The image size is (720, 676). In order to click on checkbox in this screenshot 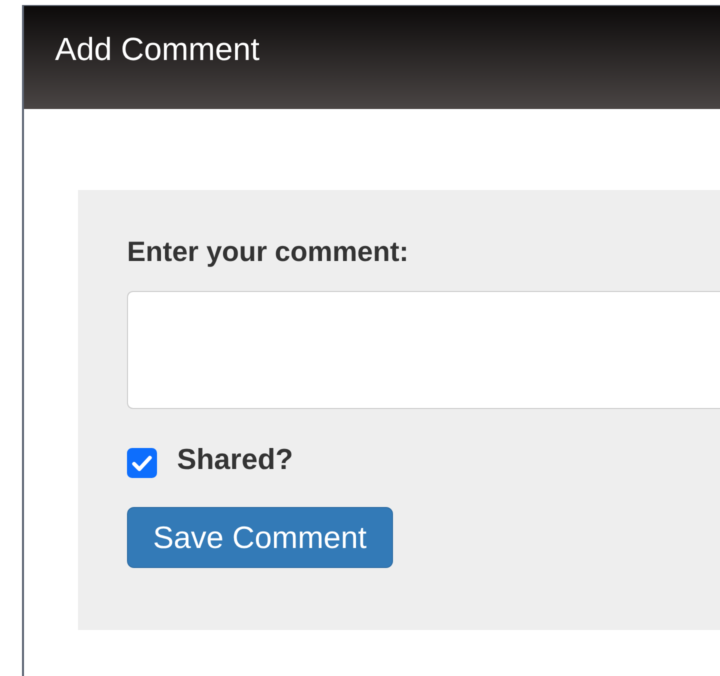, I will do `click(142, 463)`.